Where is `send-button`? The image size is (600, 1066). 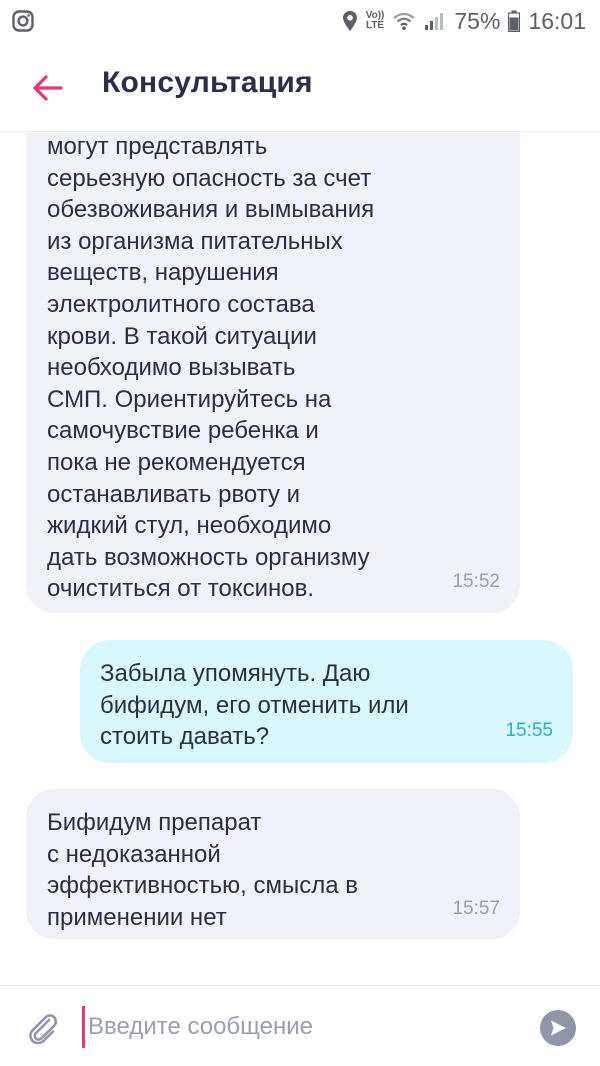 send-button is located at coordinates (558, 1028).